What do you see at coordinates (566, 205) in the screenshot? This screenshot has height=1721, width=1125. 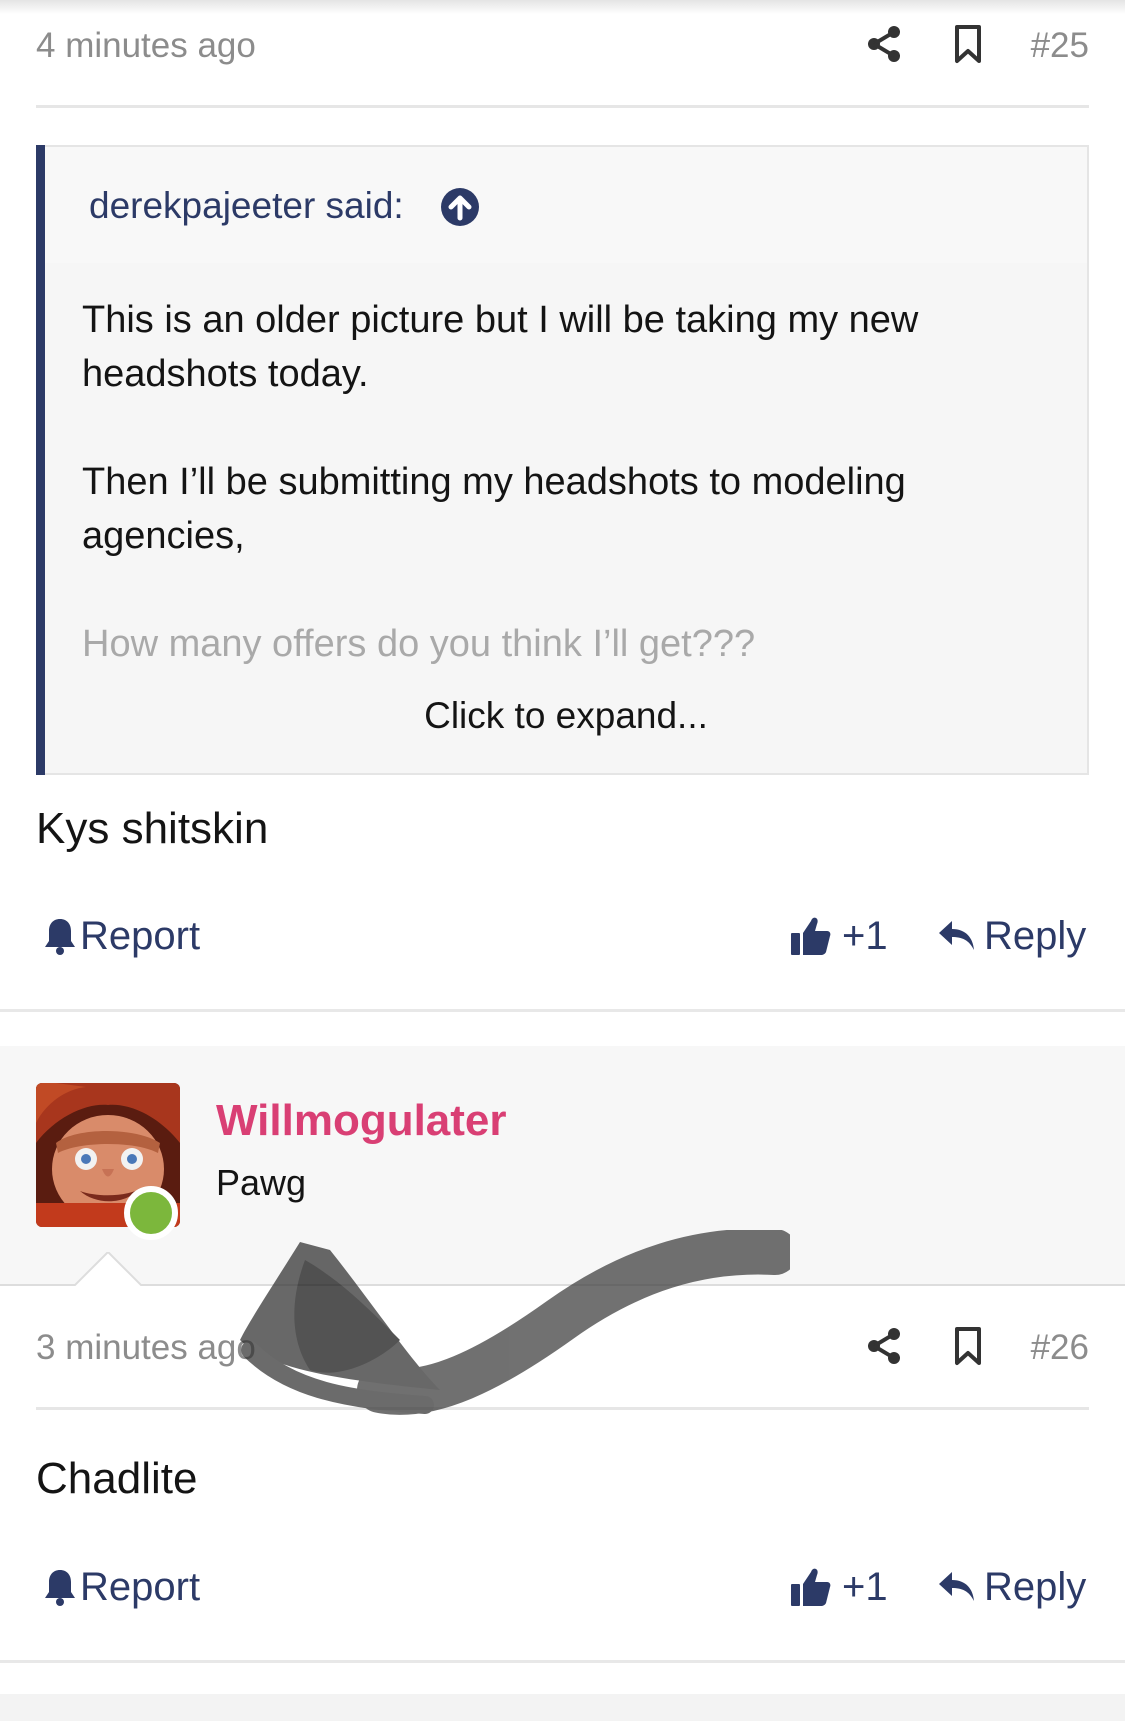 I see `quote-header: derekpajeeter said:` at bounding box center [566, 205].